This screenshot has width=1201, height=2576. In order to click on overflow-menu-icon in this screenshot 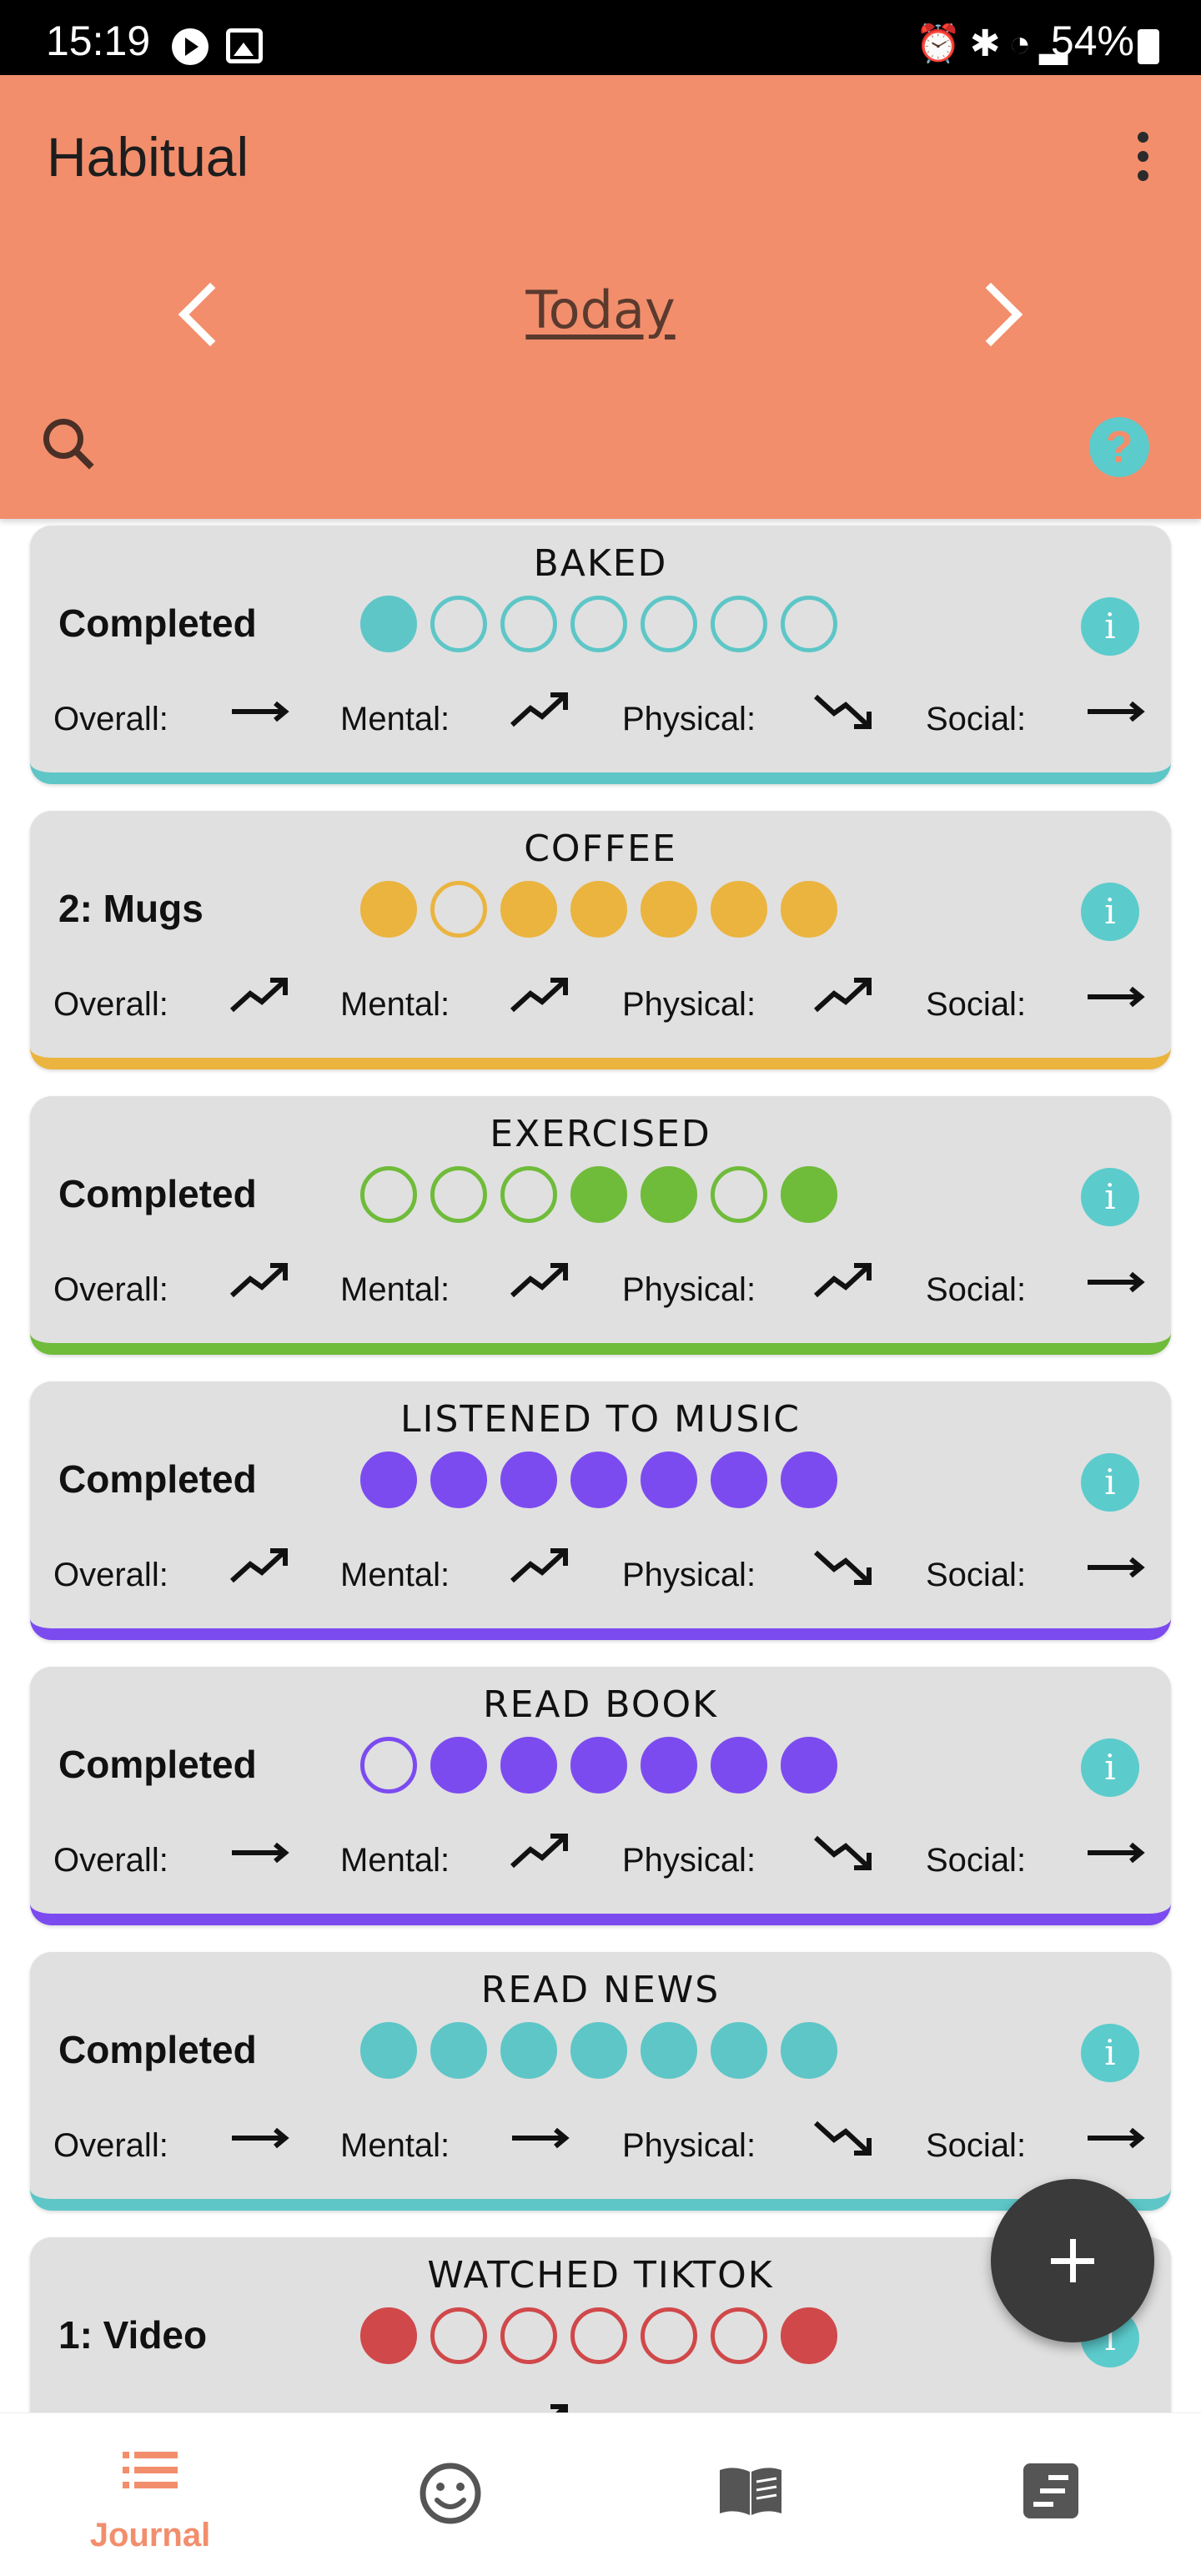, I will do `click(1143, 157)`.